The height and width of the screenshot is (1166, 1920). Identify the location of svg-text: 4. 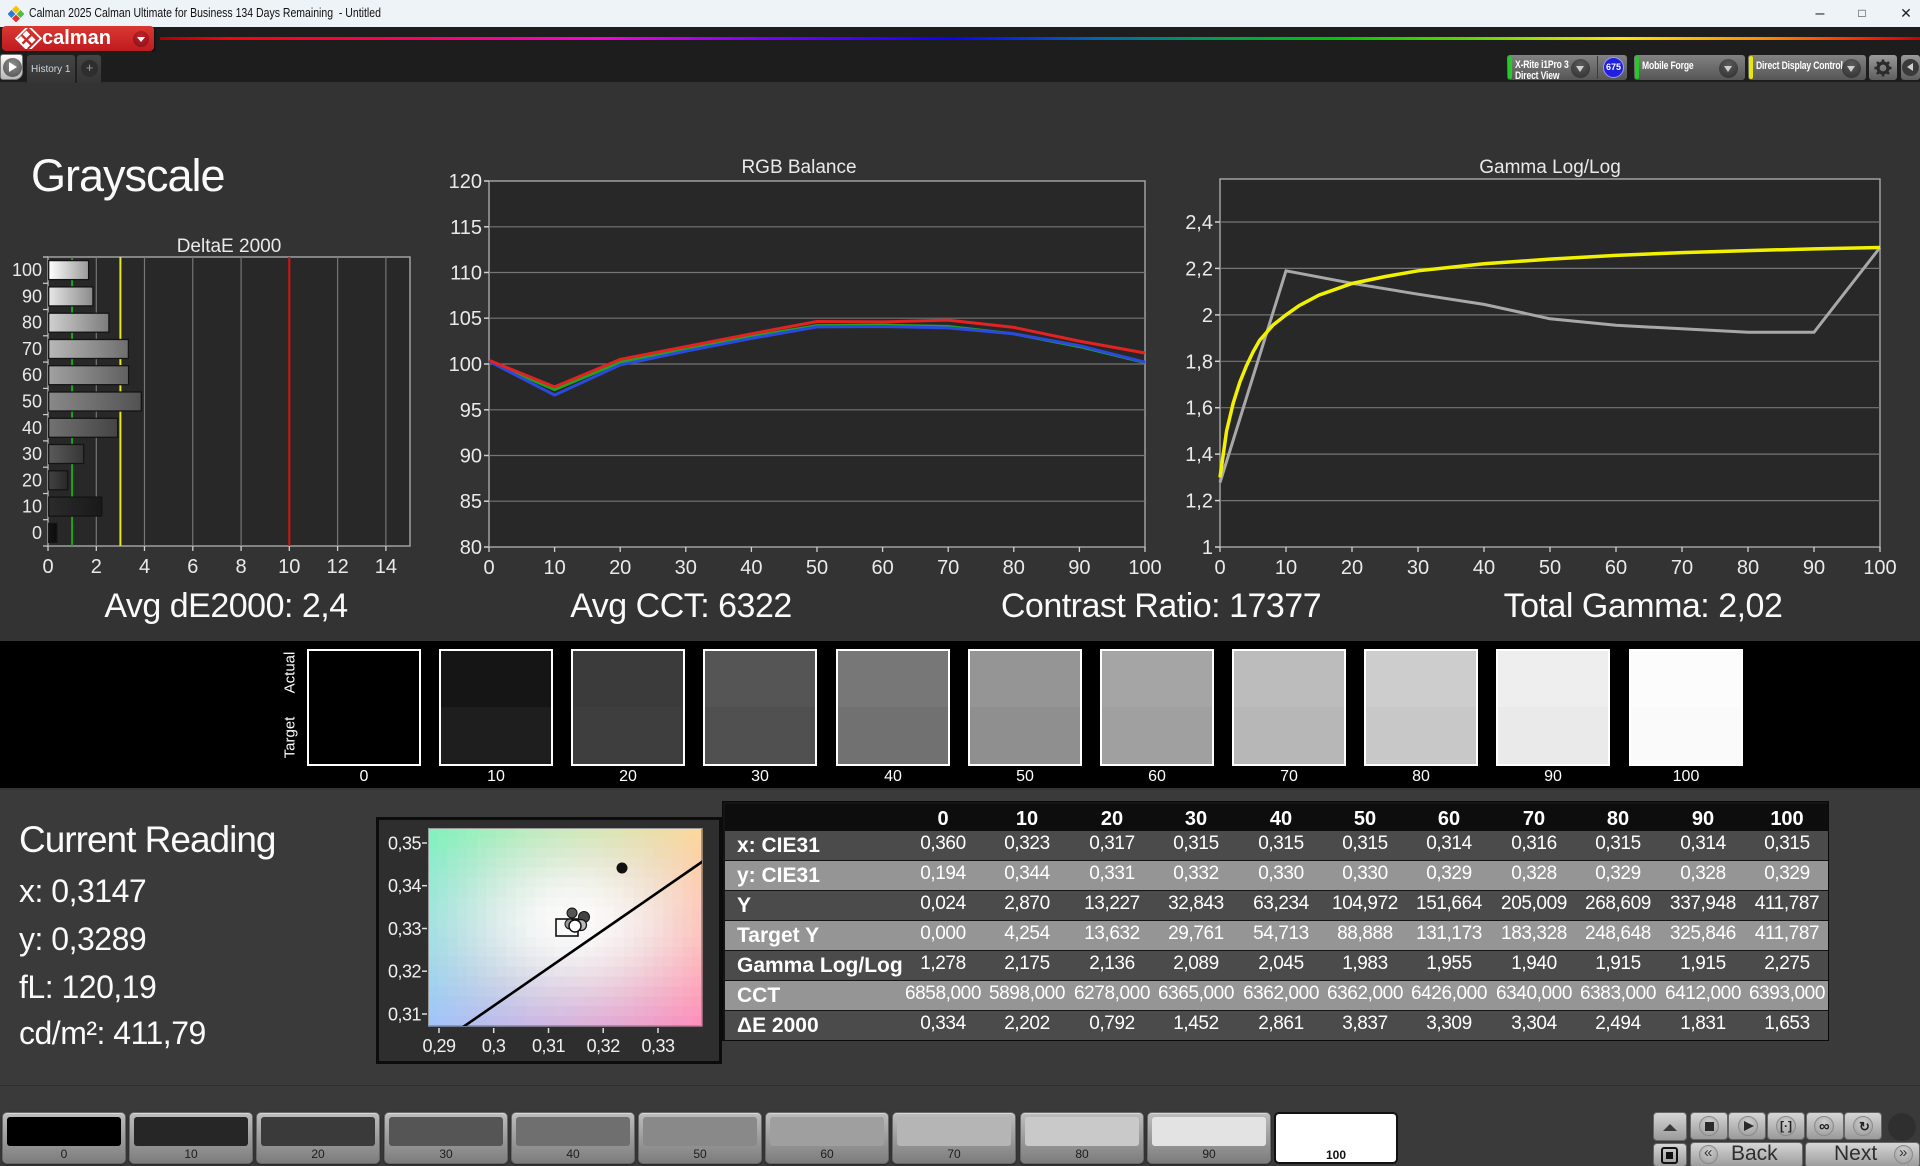
(144, 567).